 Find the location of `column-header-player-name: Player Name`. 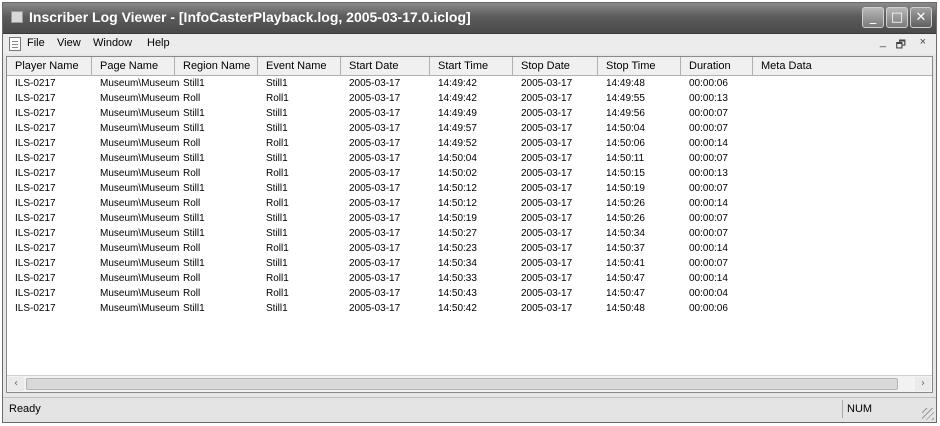

column-header-player-name: Player Name is located at coordinates (49, 66).